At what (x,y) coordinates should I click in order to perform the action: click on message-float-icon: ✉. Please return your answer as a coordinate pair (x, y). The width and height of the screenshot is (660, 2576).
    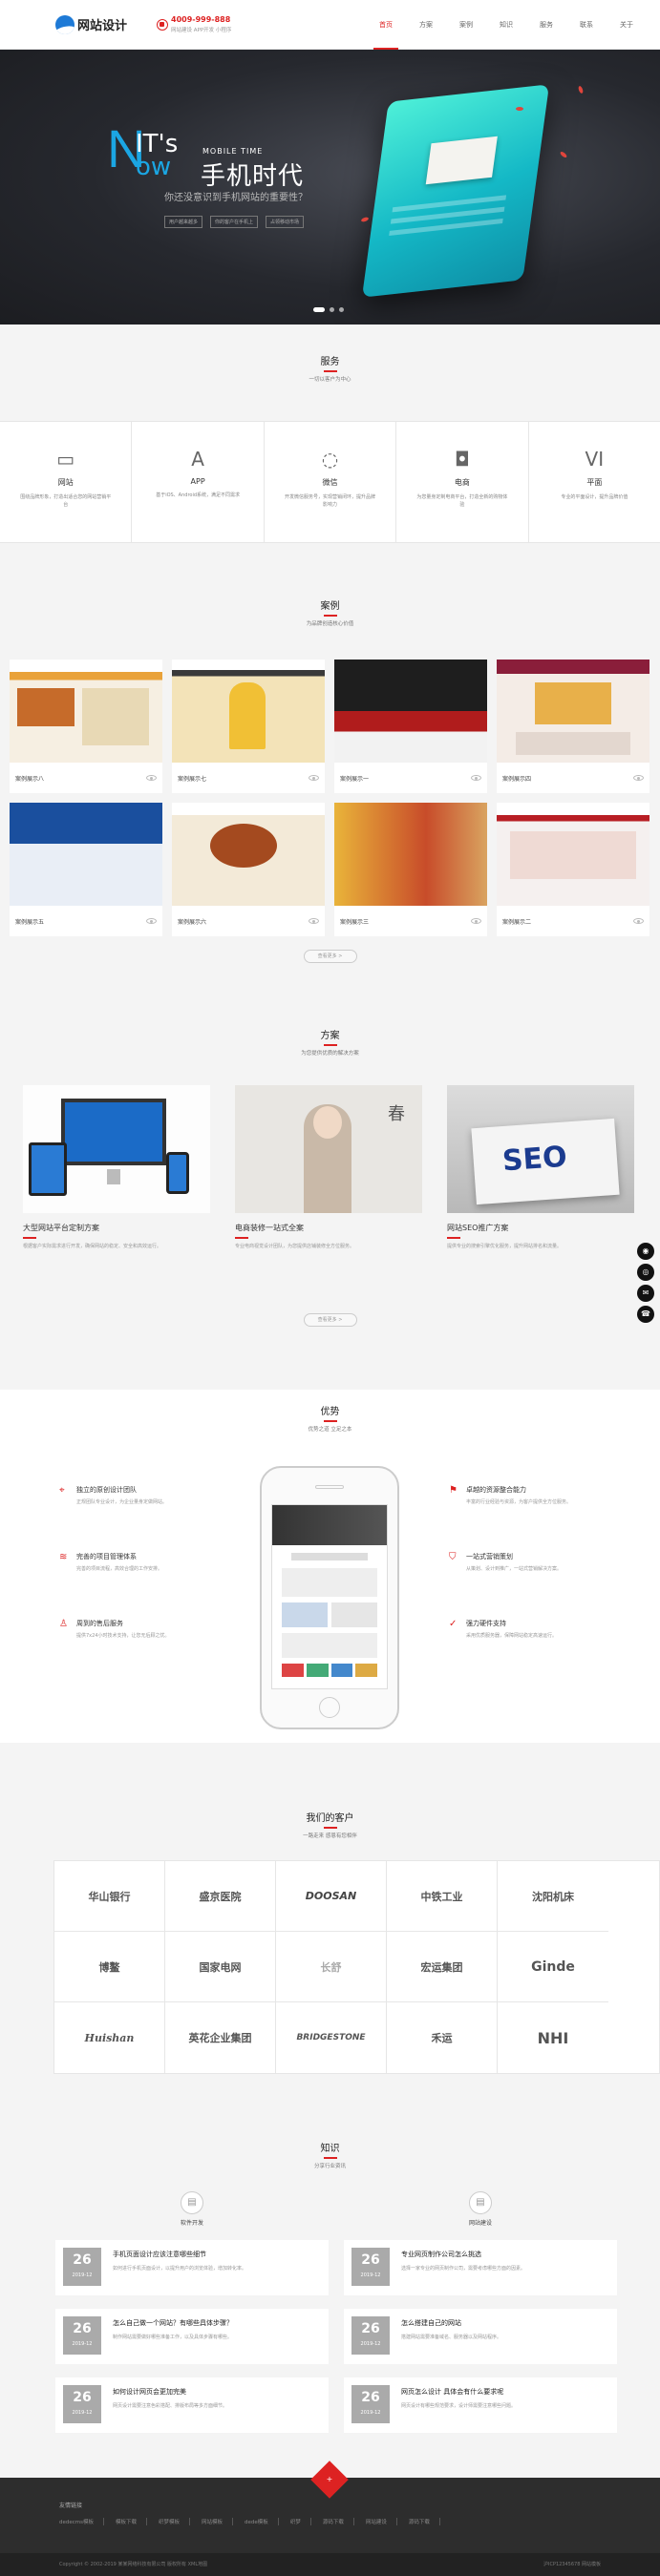
    Looking at the image, I should click on (645, 1293).